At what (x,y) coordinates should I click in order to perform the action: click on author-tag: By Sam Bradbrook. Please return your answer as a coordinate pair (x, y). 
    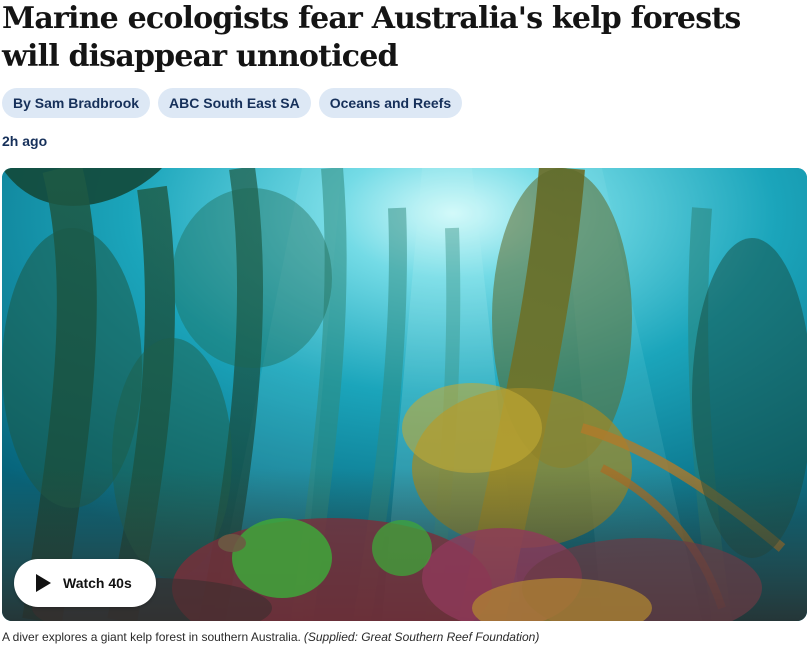
    Looking at the image, I should click on (76, 103).